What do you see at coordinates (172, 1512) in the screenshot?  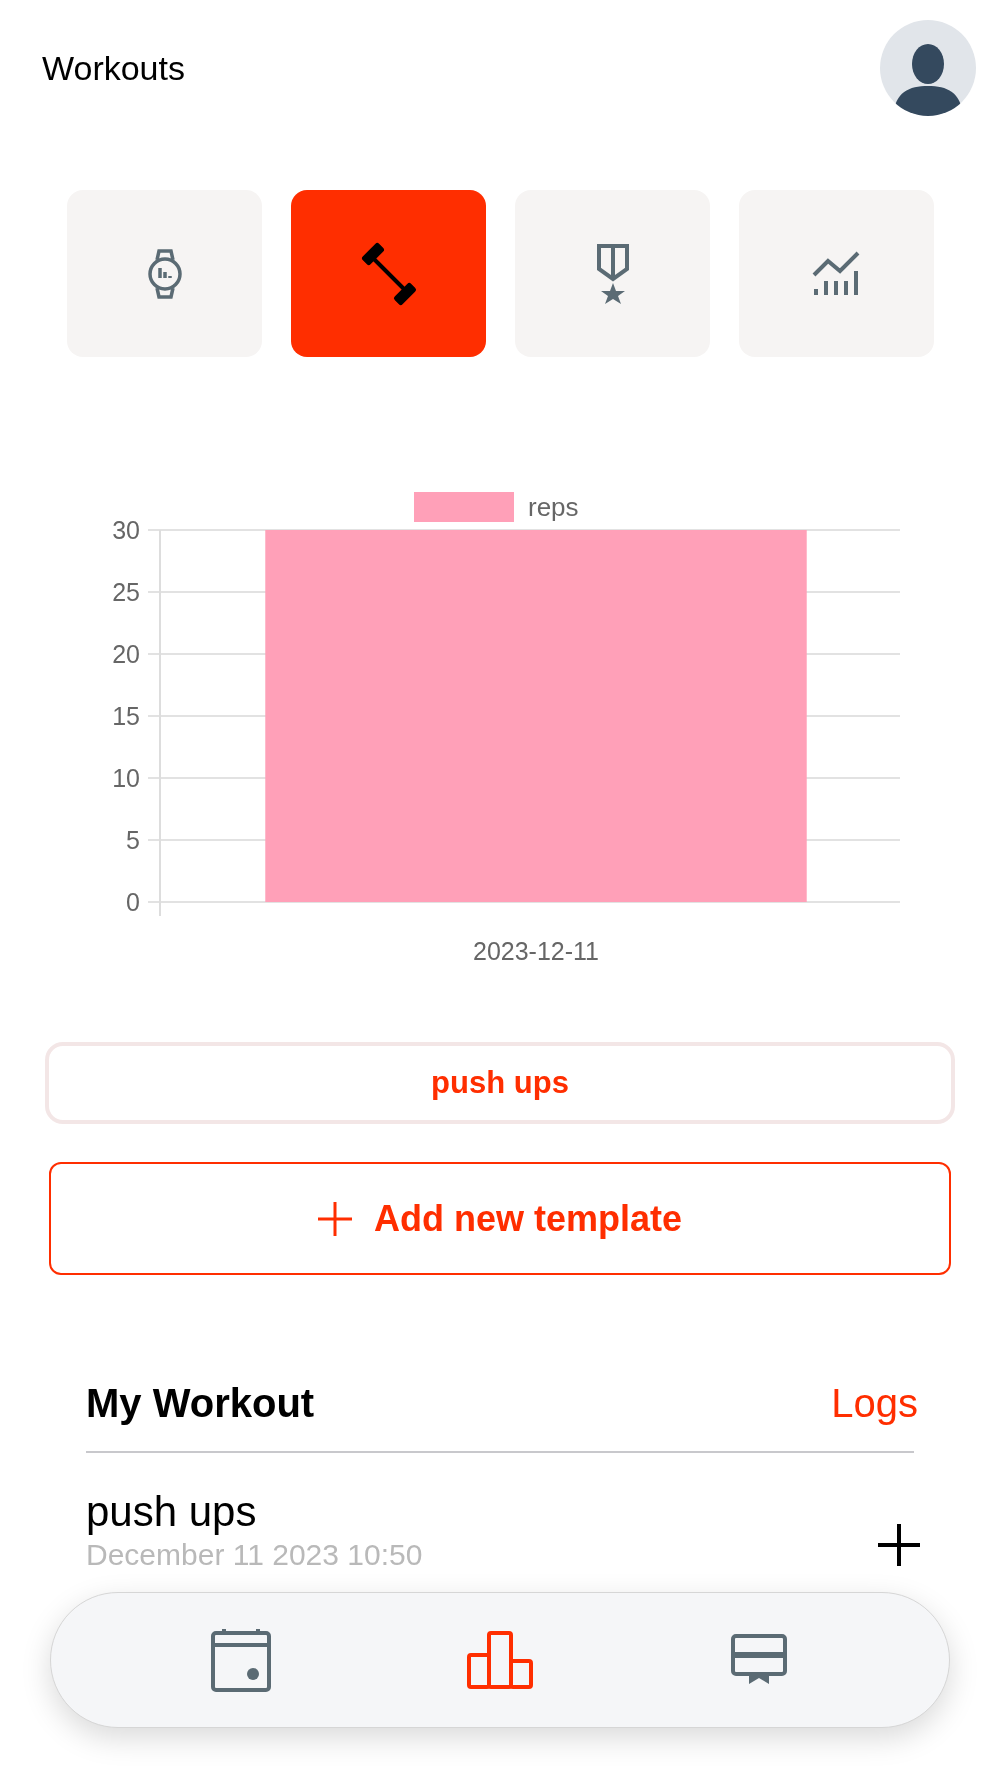 I see `workout-name: push ups` at bounding box center [172, 1512].